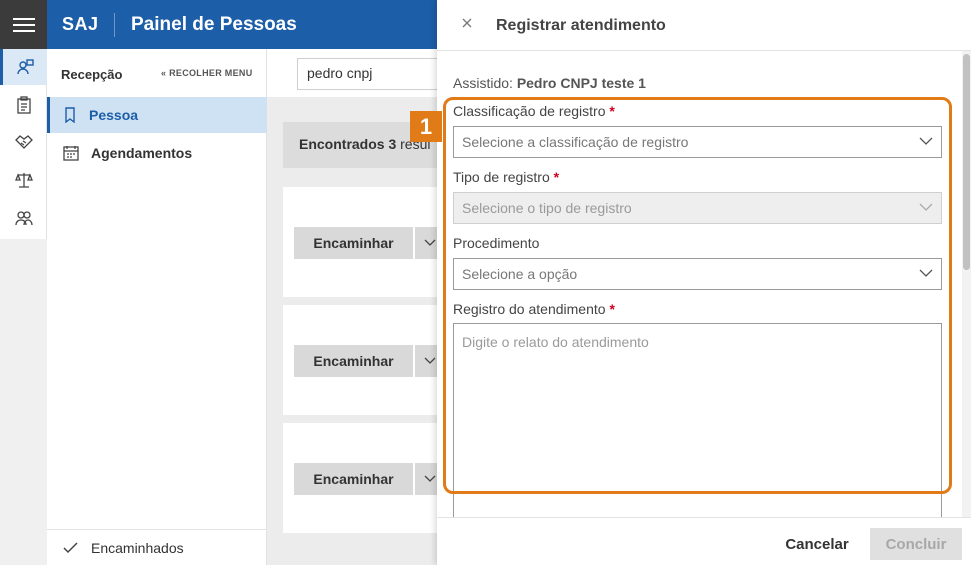 The width and height of the screenshot is (971, 565). I want to click on menu-item-label: Pessoa, so click(114, 115).